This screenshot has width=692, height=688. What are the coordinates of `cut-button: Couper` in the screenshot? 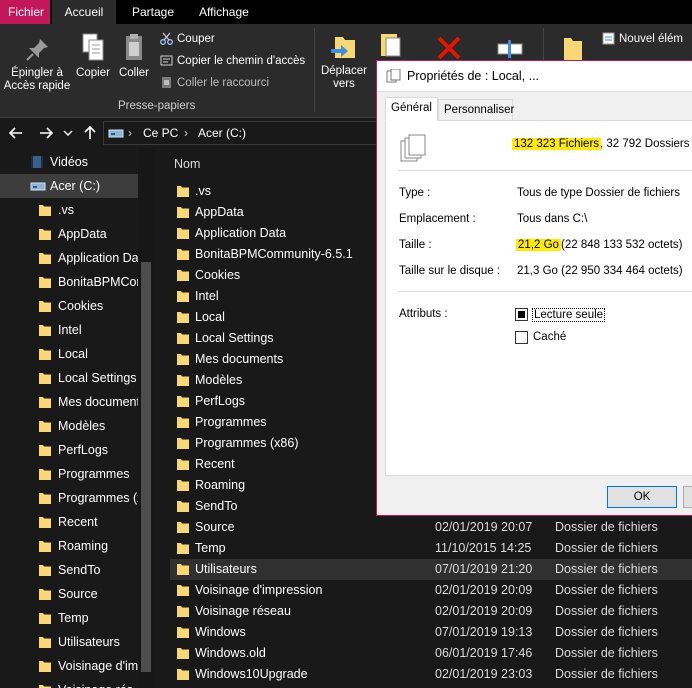 It's located at (187, 39).